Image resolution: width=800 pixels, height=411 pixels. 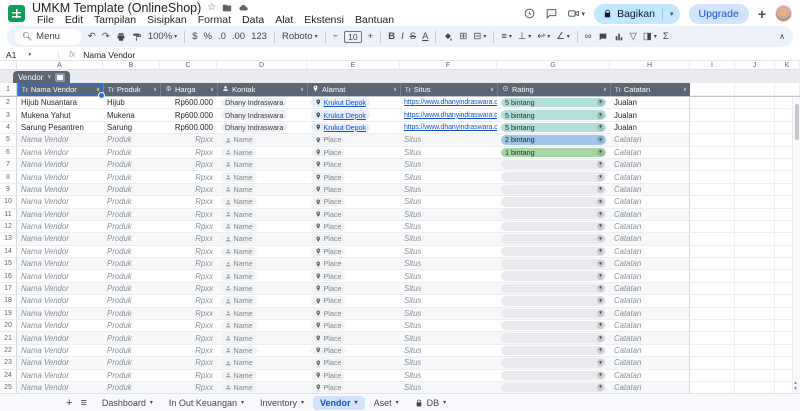 I want to click on borders-button: ⊞, so click(x=463, y=37).